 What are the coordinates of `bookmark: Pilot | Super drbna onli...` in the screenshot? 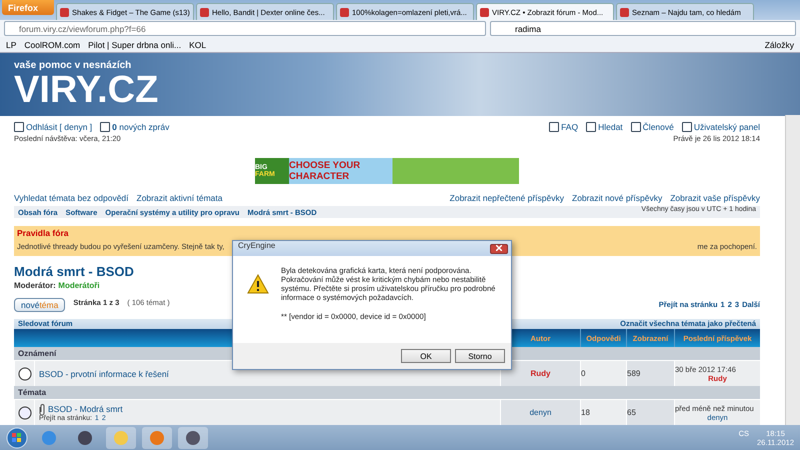 It's located at (135, 45).